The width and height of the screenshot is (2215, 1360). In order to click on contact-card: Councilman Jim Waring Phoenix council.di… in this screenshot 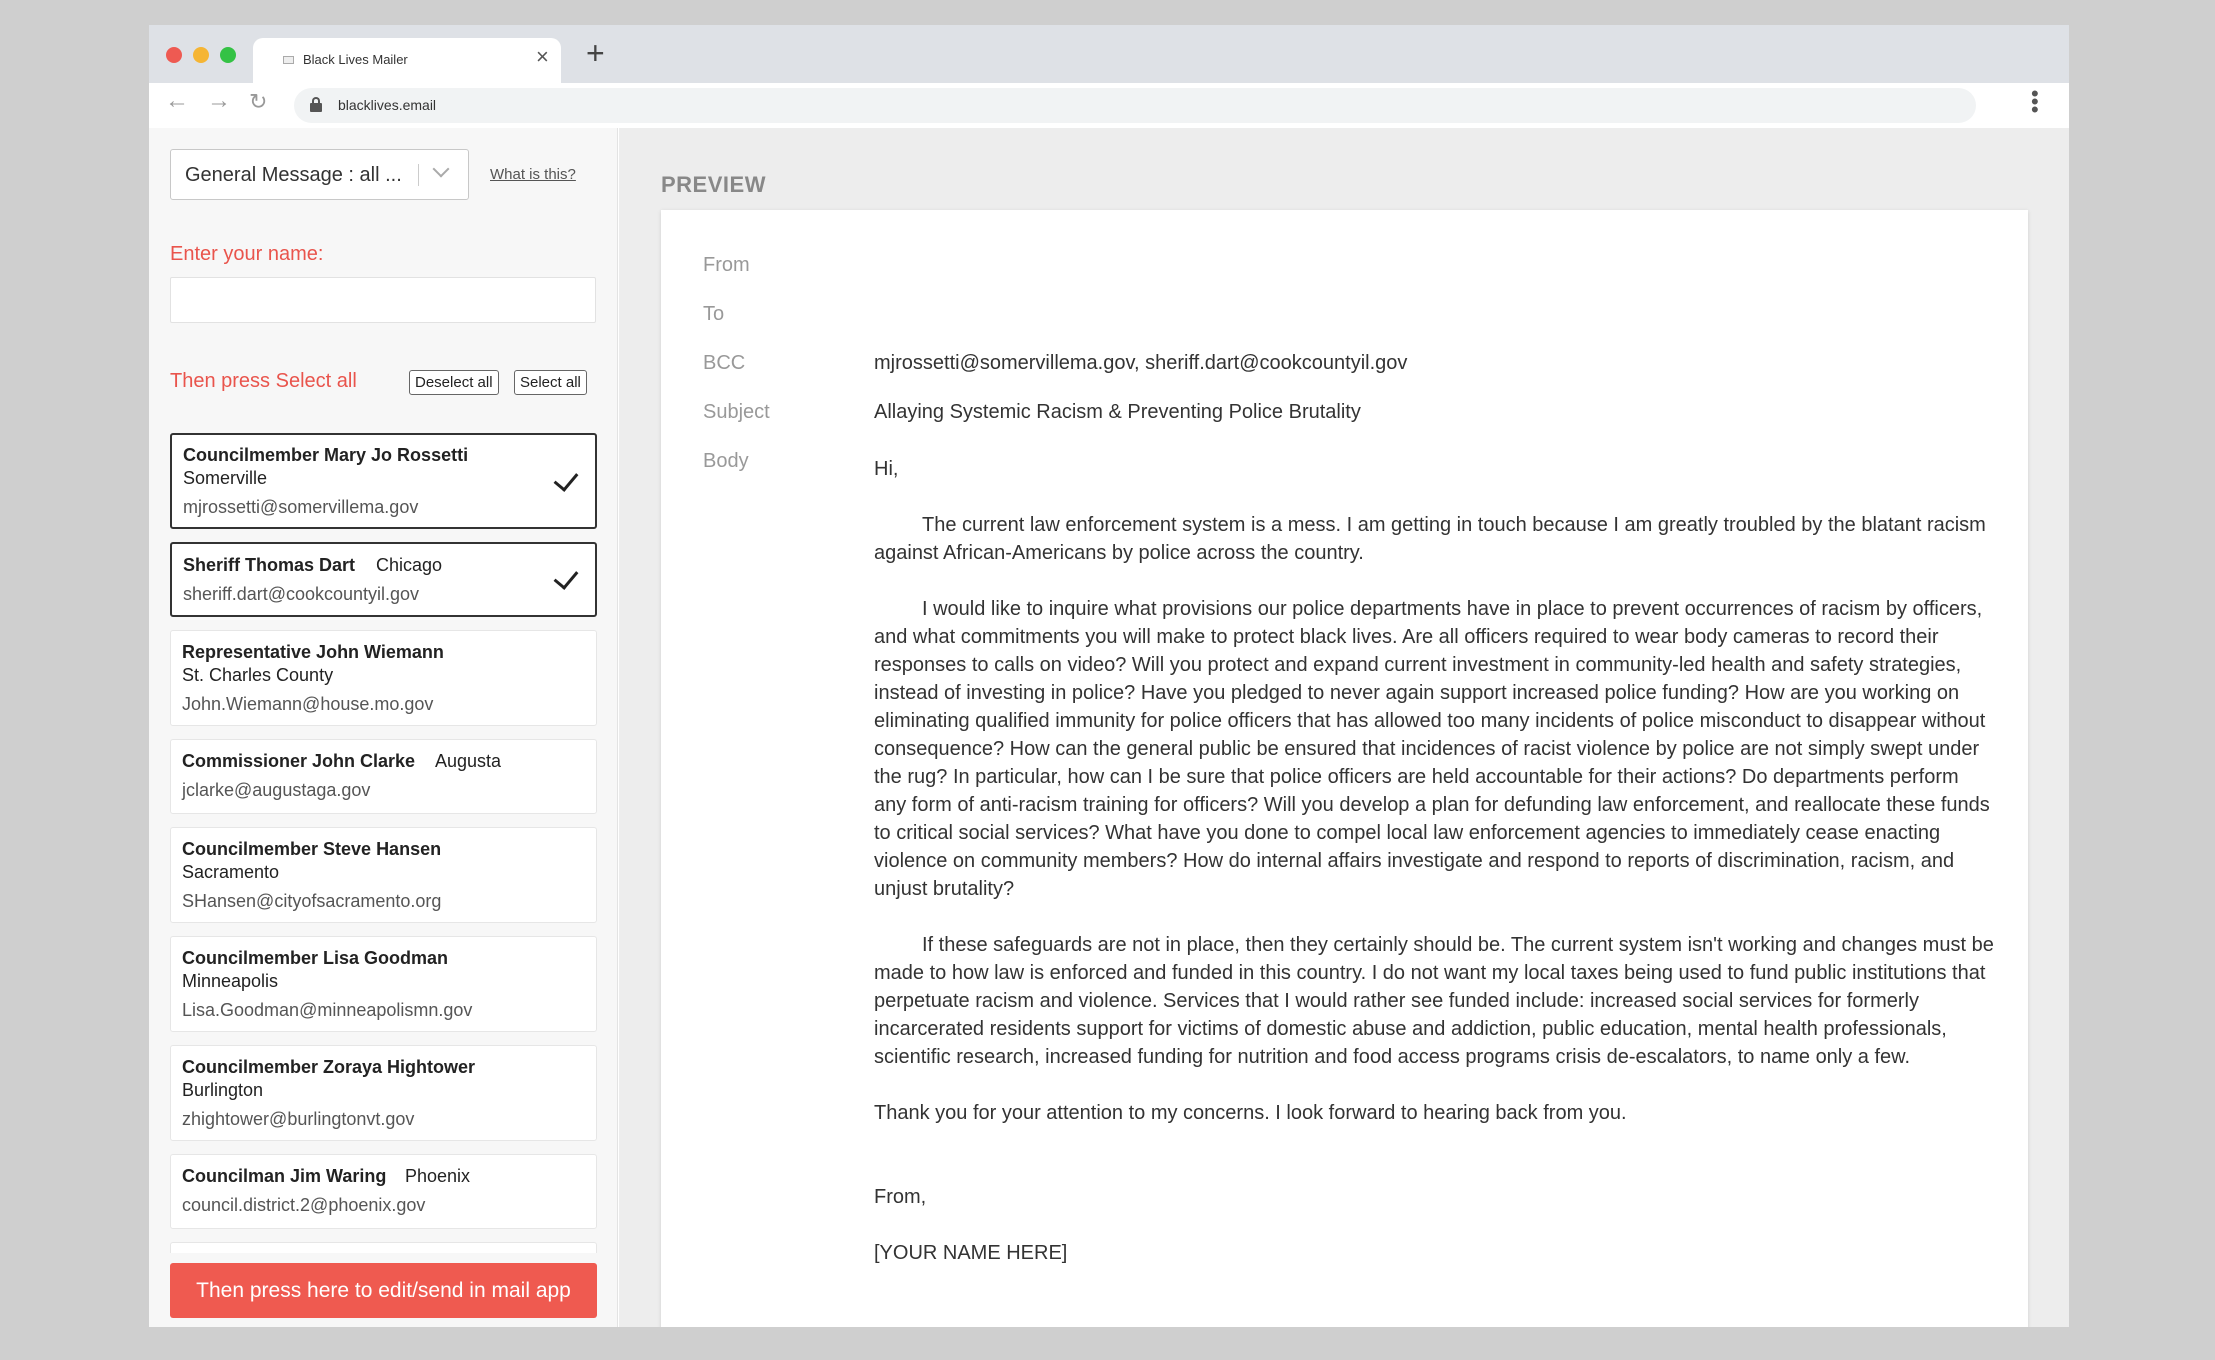, I will do `click(383, 1191)`.